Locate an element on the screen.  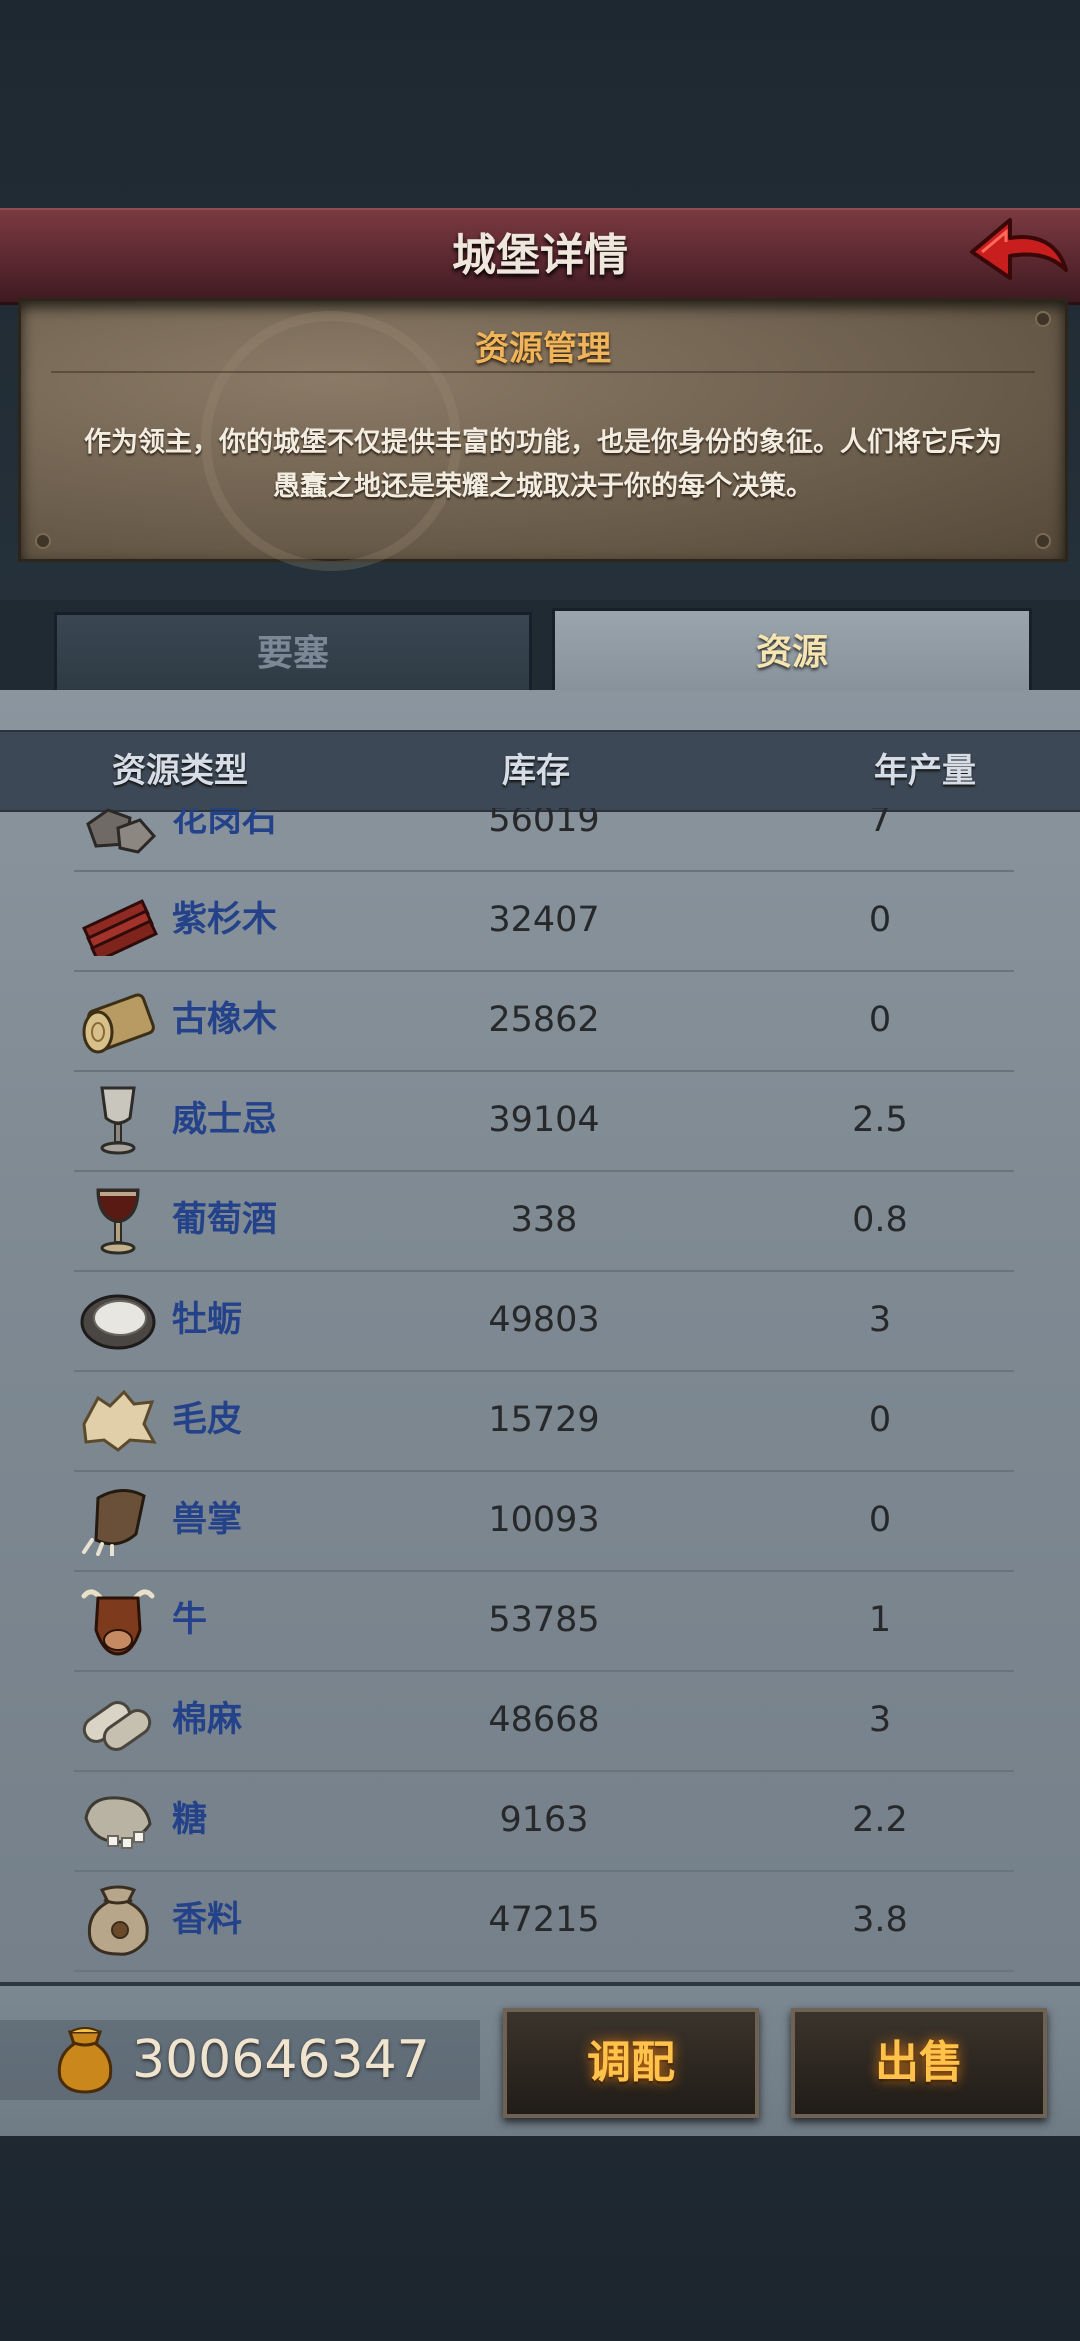
granite-icon is located at coordinates (121, 831).